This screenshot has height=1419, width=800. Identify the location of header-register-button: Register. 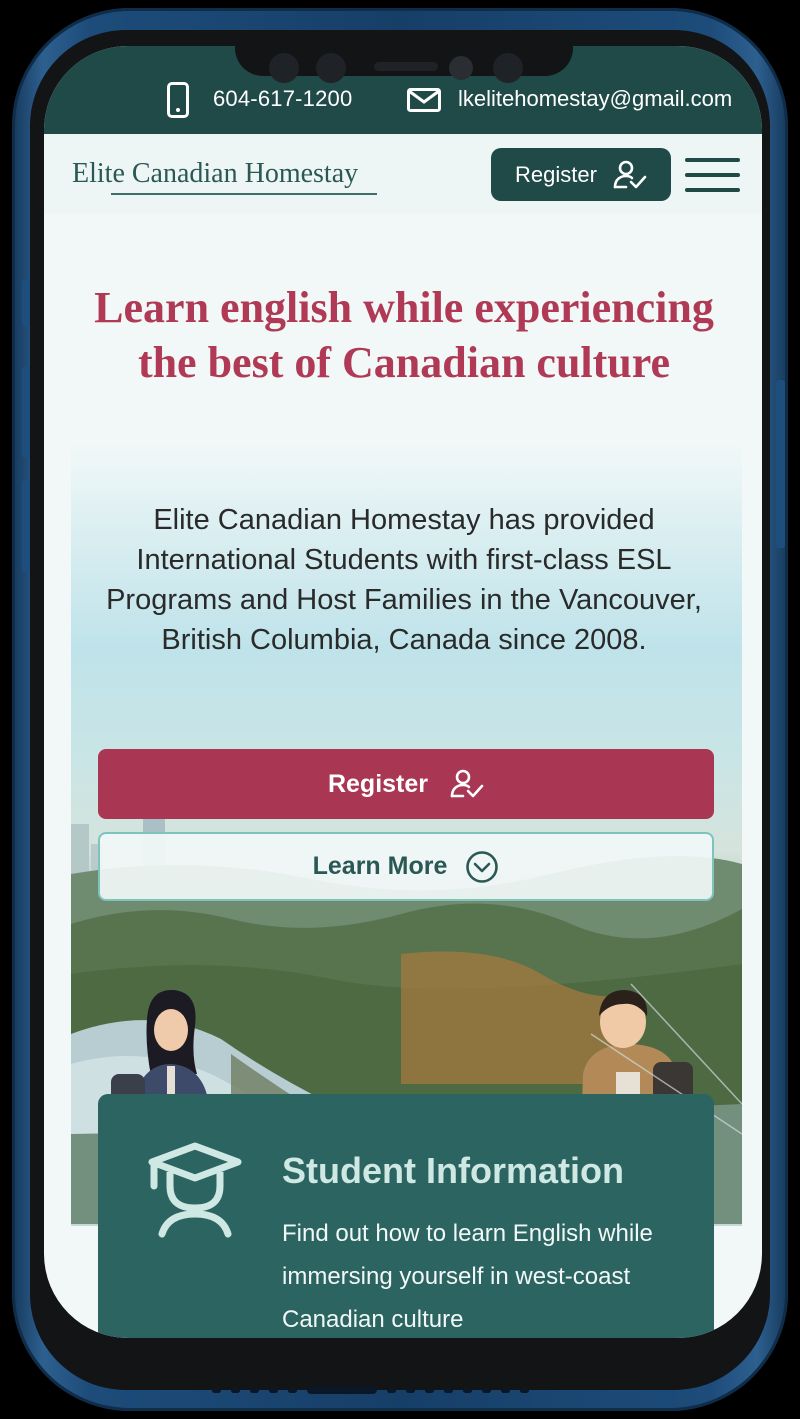
(581, 174).